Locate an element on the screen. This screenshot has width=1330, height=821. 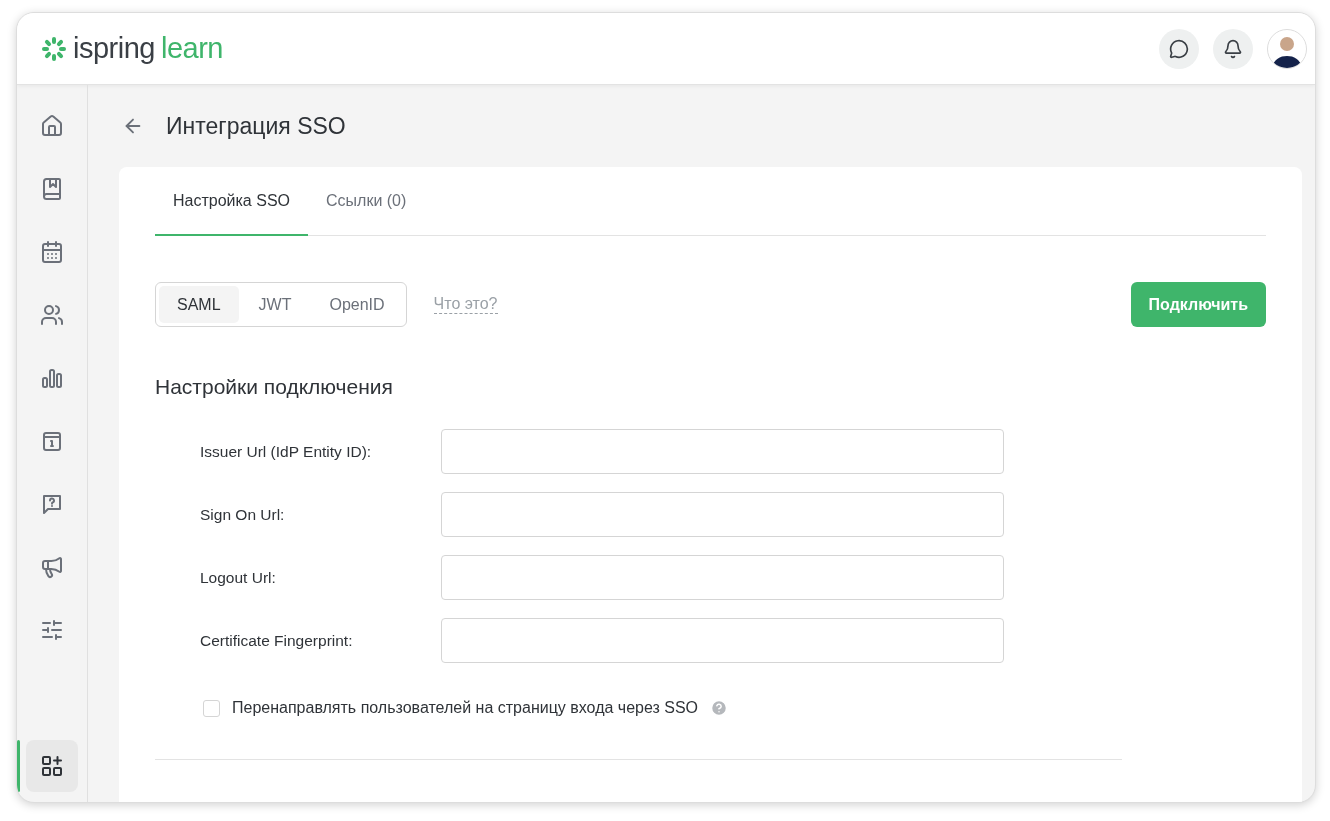
question-chat-icon is located at coordinates (52, 504).